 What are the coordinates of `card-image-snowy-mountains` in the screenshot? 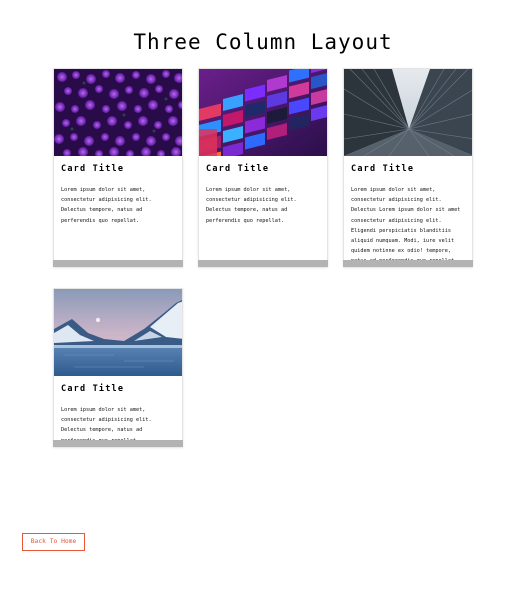 It's located at (118, 332).